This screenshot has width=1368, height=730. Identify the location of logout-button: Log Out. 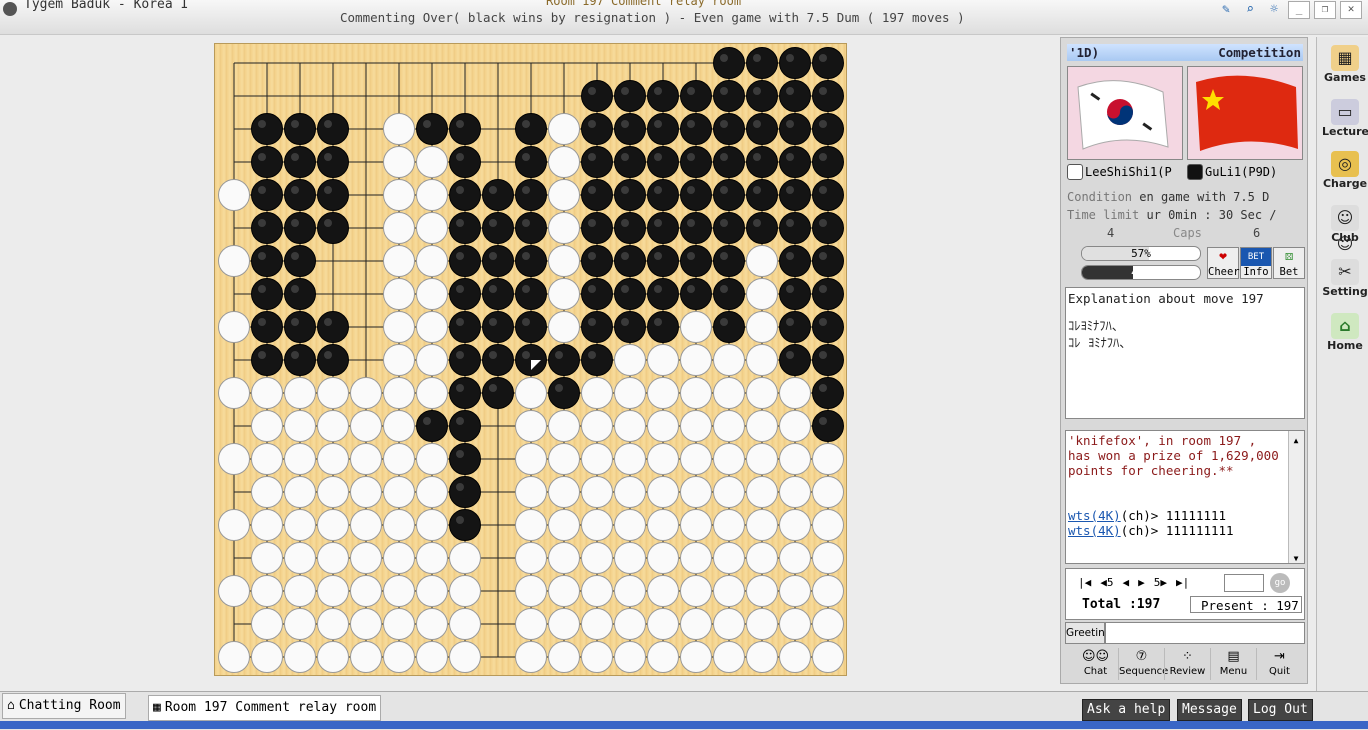
(1280, 710).